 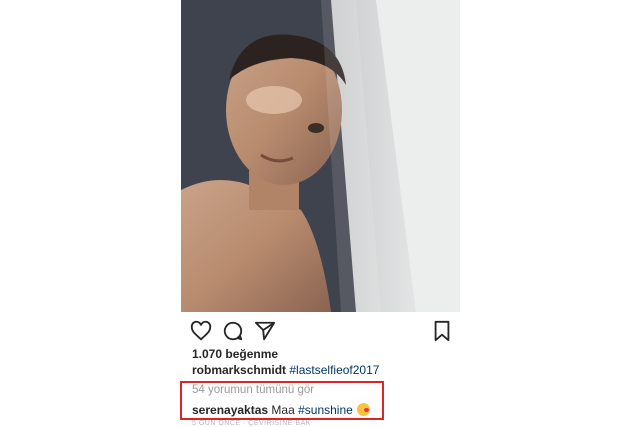 What do you see at coordinates (233, 331) in the screenshot?
I see `comment-bubble-icon` at bounding box center [233, 331].